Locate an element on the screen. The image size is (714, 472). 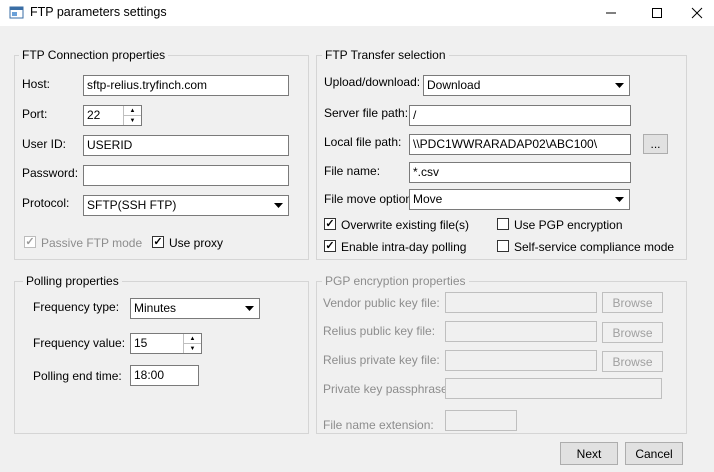
upload-download-value: Download is located at coordinates (454, 85).